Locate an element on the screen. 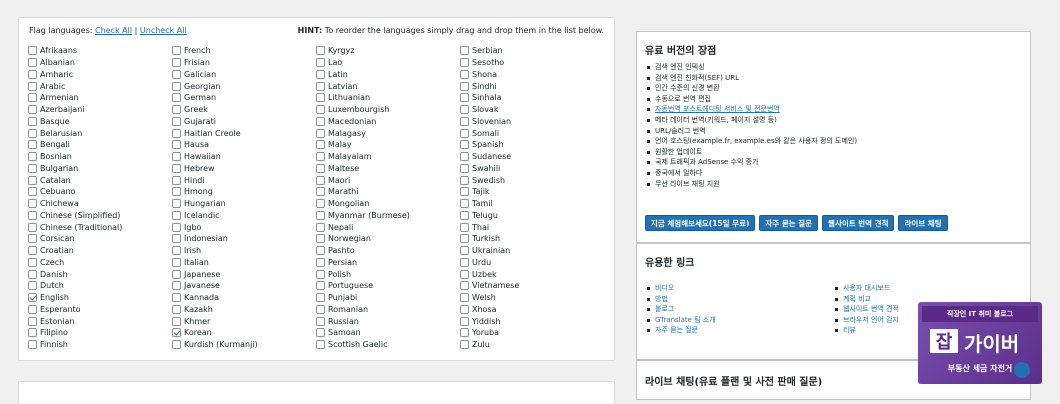  language-option: Luxembourgish is located at coordinates (386, 110).